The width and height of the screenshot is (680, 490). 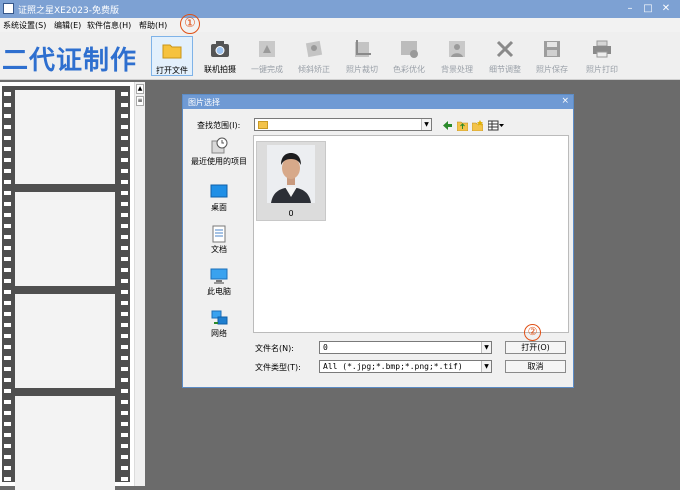 What do you see at coordinates (220, 49) in the screenshot?
I see `camera-icon` at bounding box center [220, 49].